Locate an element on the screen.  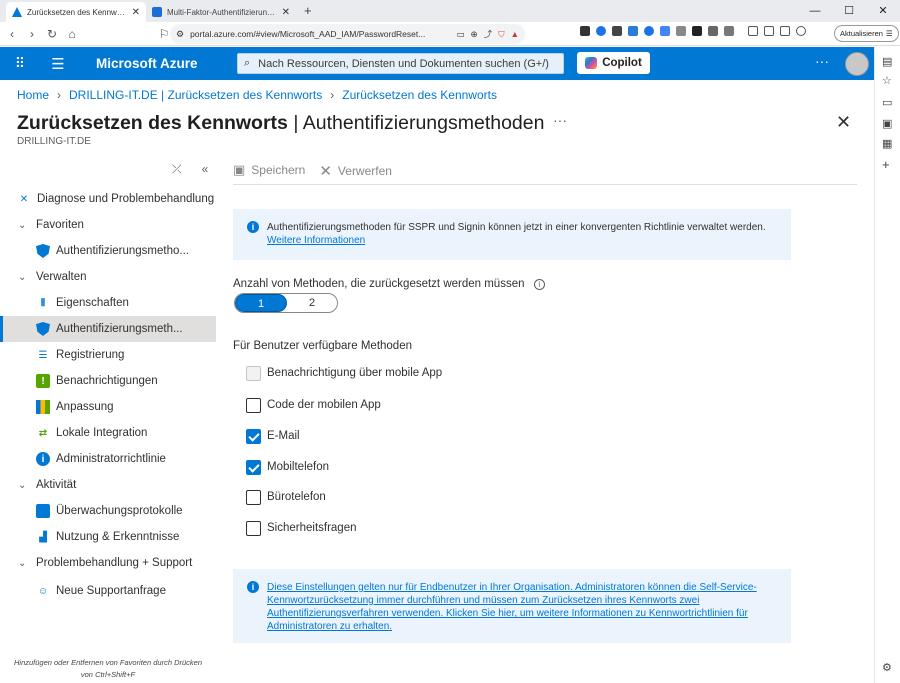
reload-icon: ↻ is located at coordinates (52, 34).